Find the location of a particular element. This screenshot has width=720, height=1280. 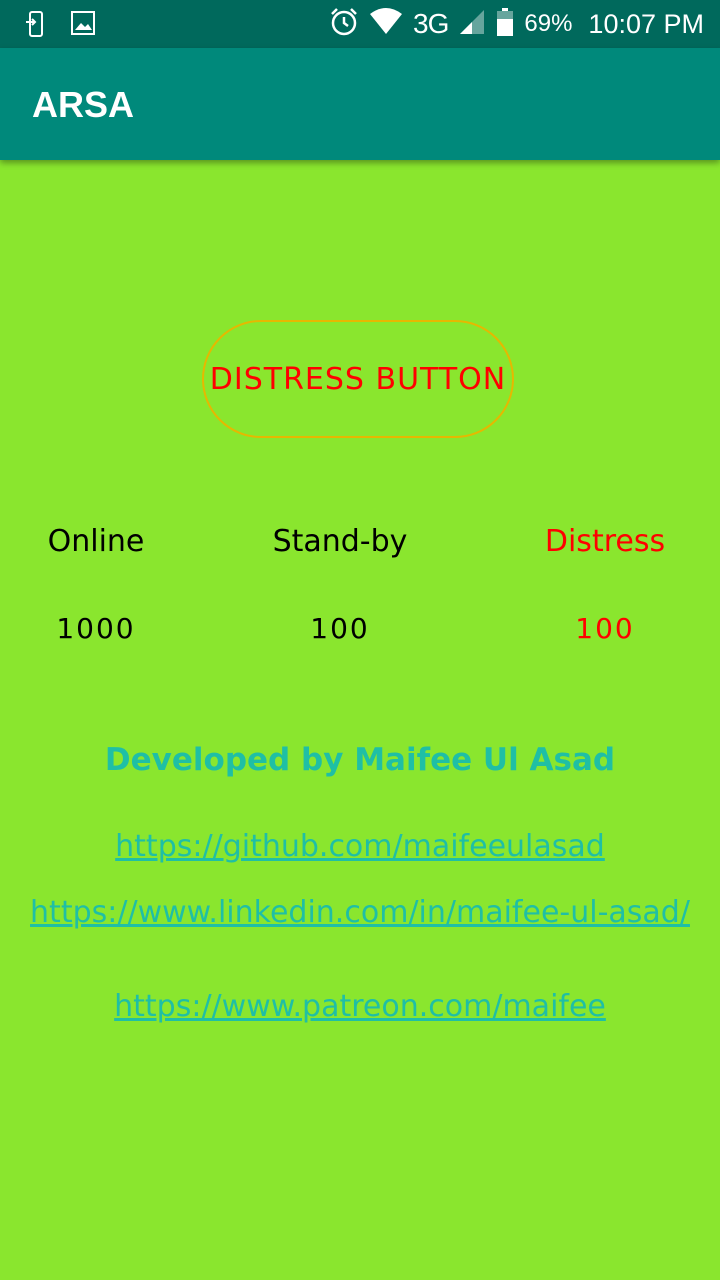

clock: 10:07 PM is located at coordinates (646, 23).